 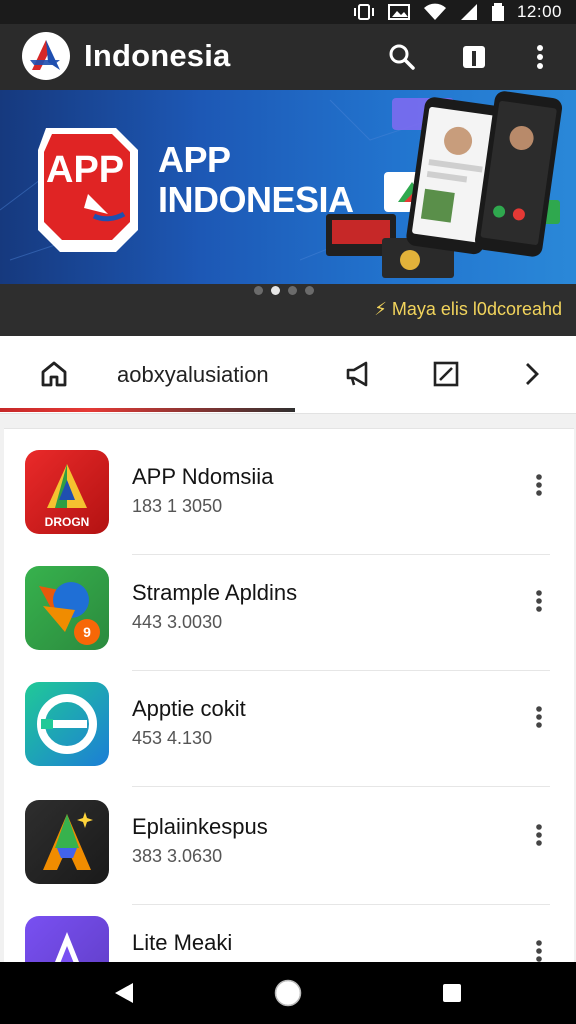 What do you see at coordinates (157, 55) in the screenshot?
I see `page-title: Indonesia` at bounding box center [157, 55].